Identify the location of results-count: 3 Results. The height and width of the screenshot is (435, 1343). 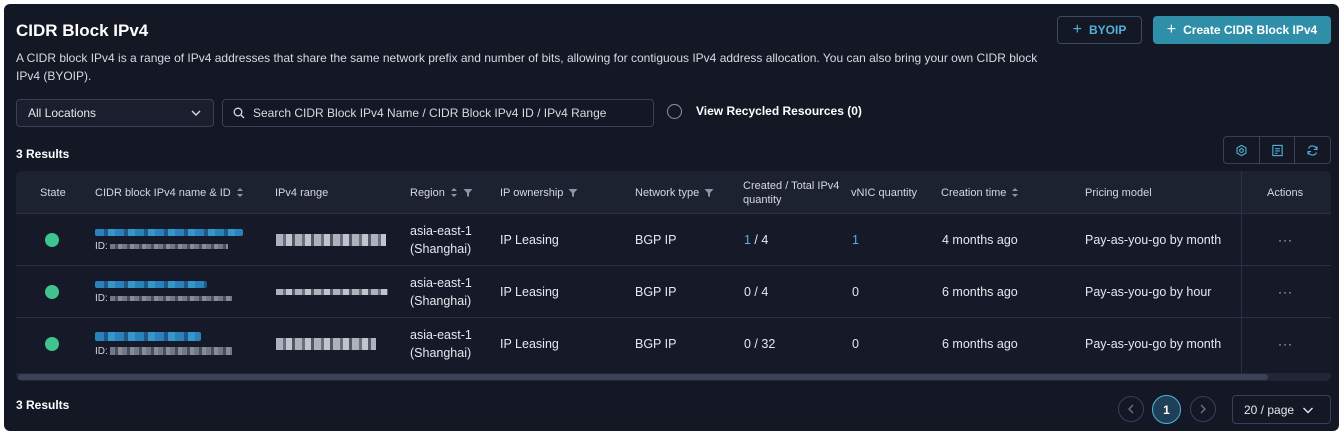
(43, 154).